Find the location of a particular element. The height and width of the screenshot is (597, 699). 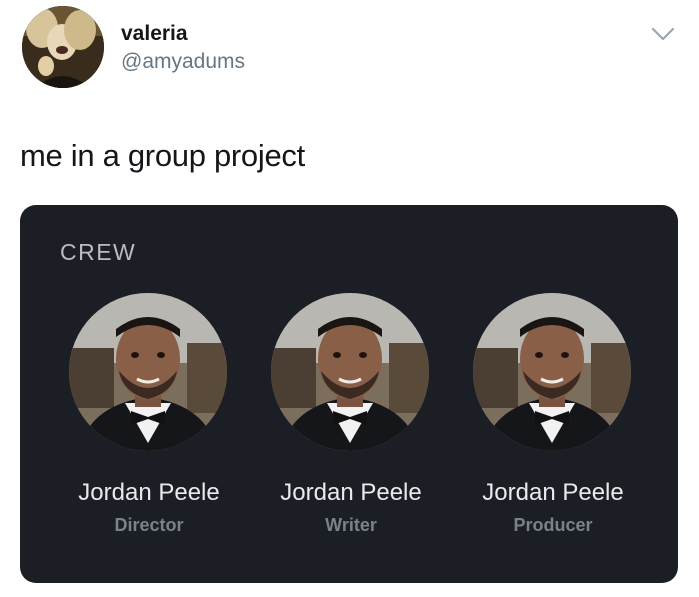

crew-member-writer: Jordan Peele Writer is located at coordinates (346, 428).